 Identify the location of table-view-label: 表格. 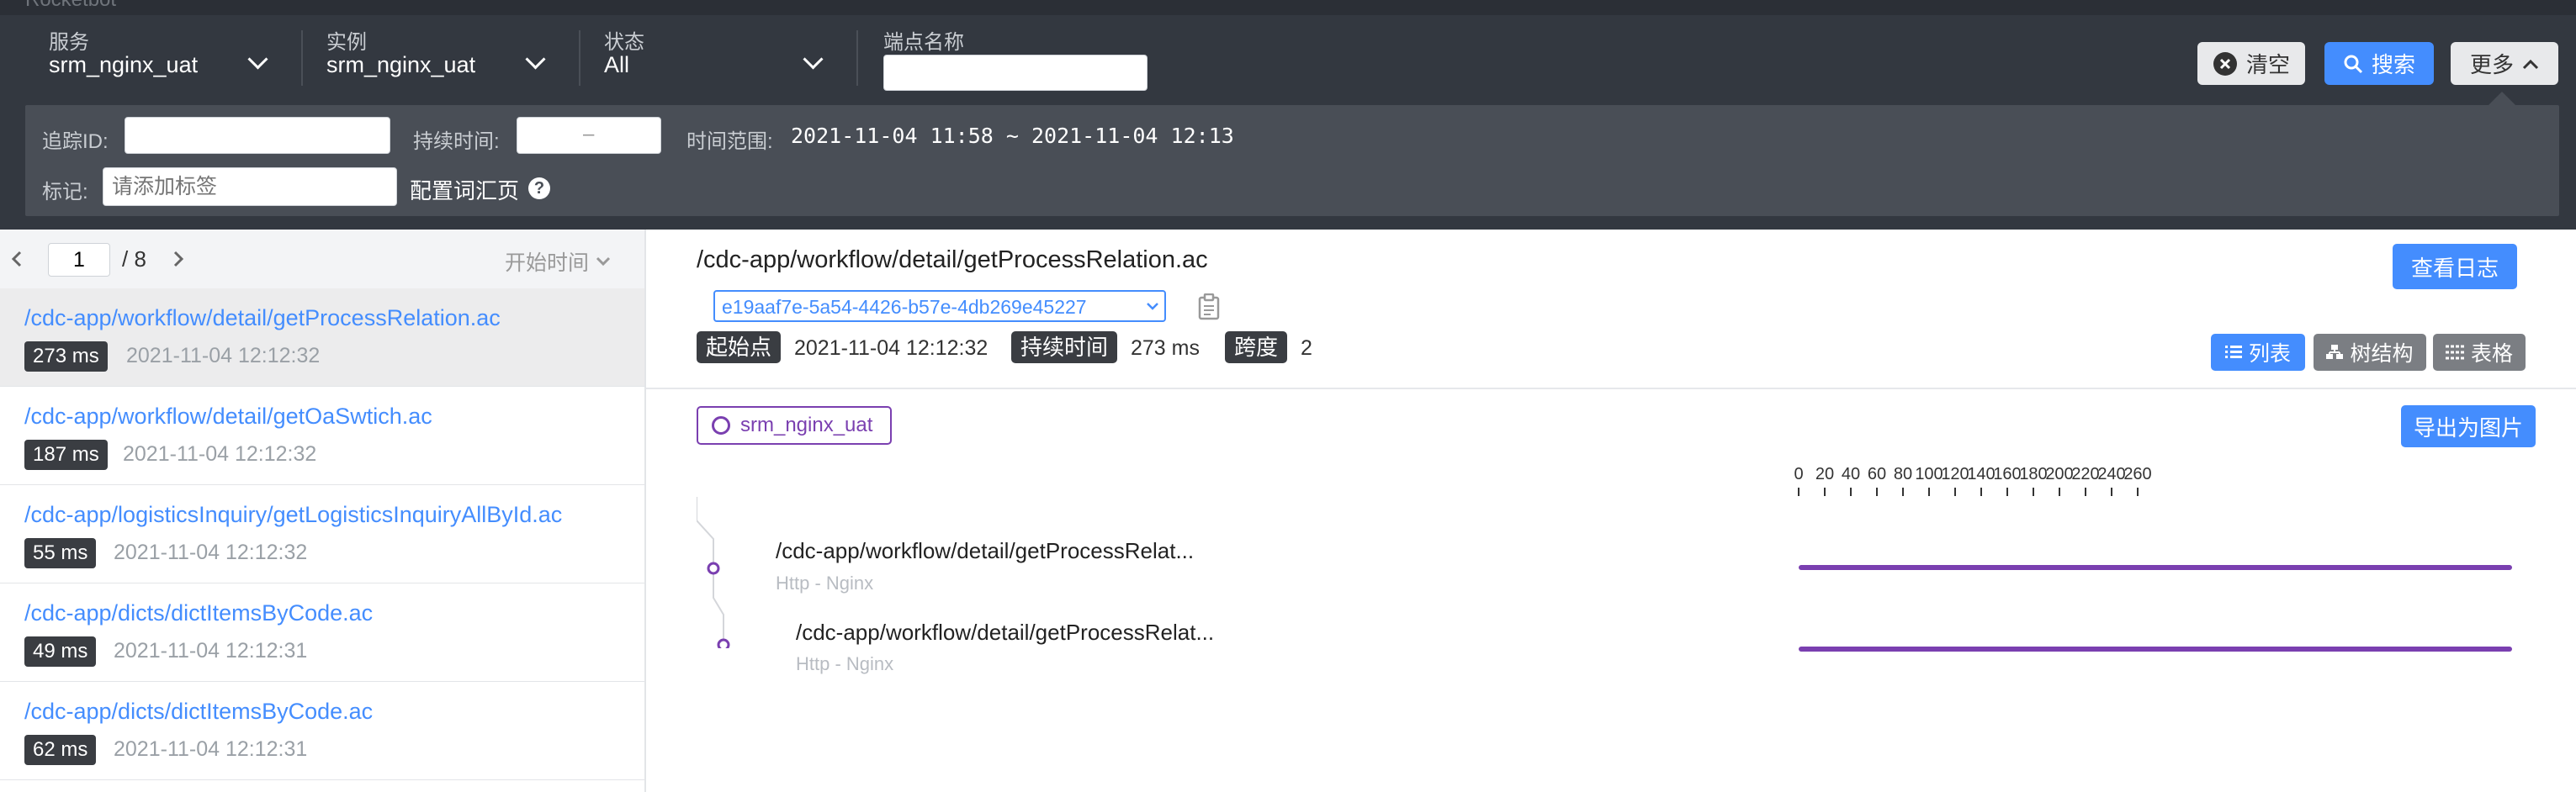
(2491, 354).